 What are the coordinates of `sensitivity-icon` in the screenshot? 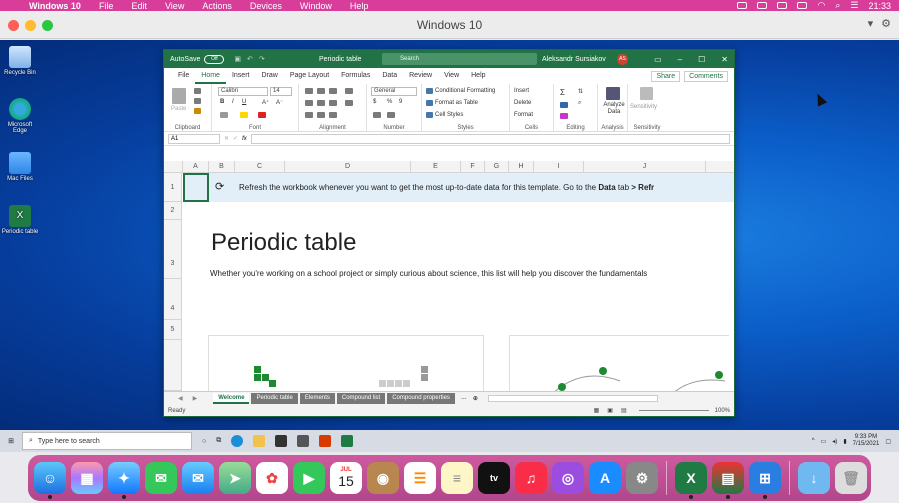 It's located at (646, 93).